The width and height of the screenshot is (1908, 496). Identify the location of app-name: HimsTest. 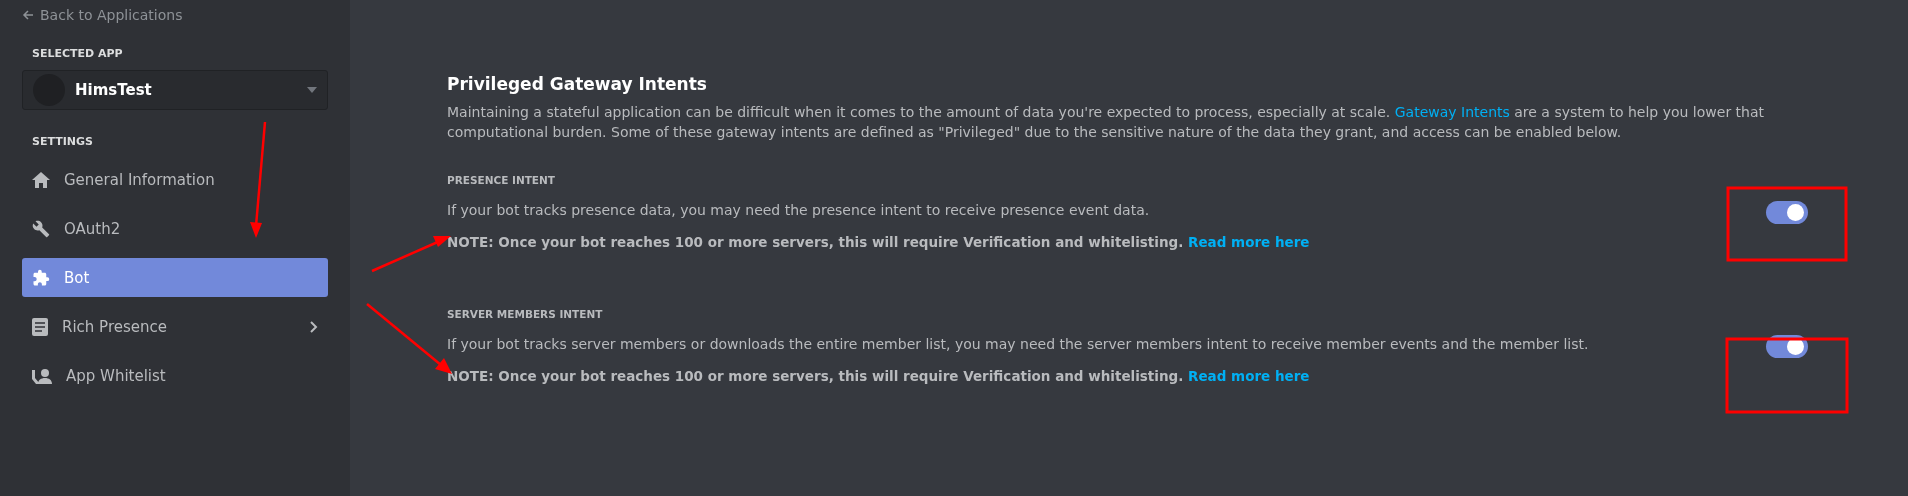
(114, 90).